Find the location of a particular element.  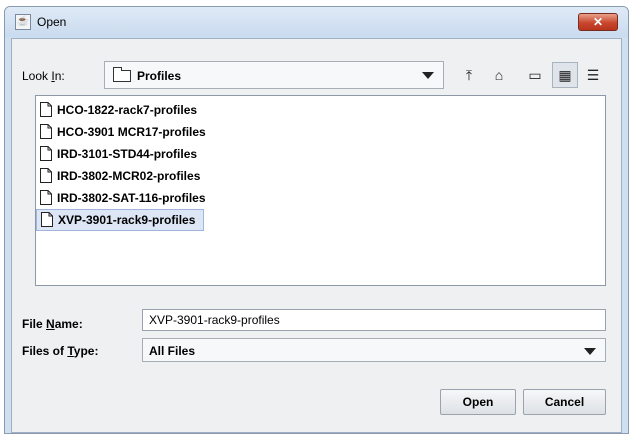

list-item: IRD-3802-MCR02-profiles is located at coordinates (122, 176).